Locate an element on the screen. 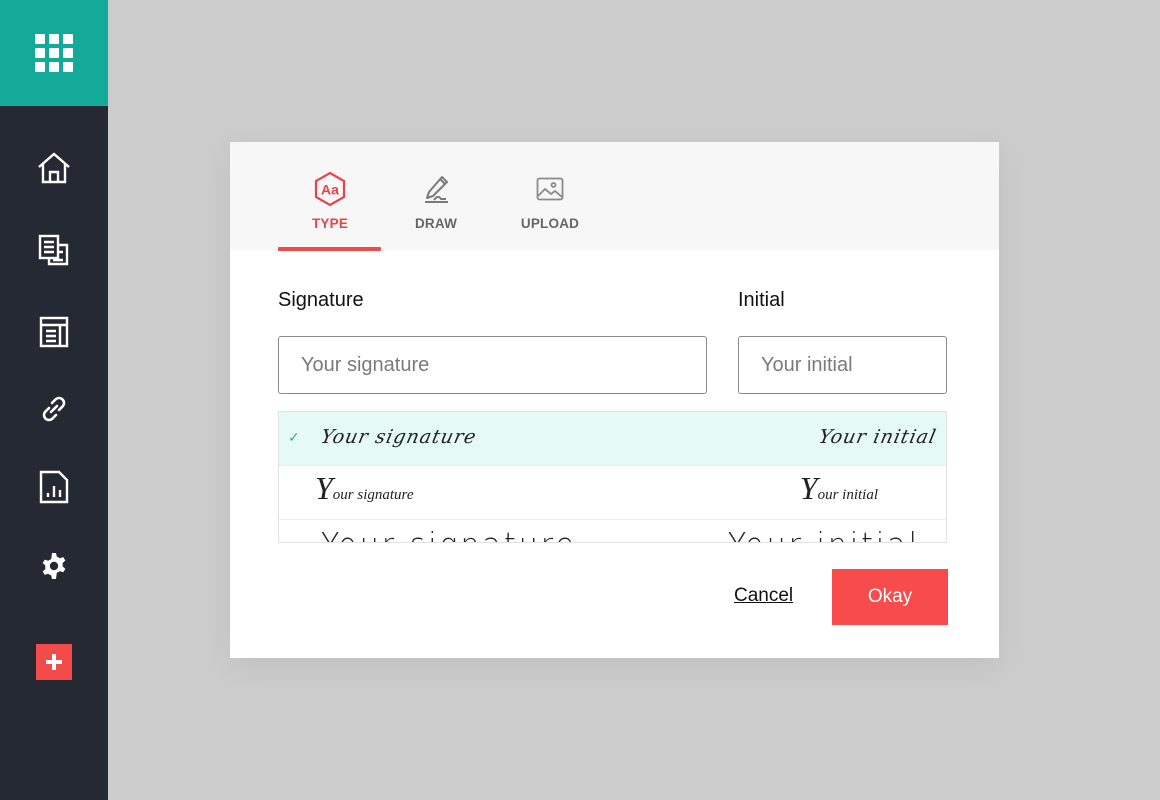  tab-type: Aa TYPE is located at coordinates (330, 196).